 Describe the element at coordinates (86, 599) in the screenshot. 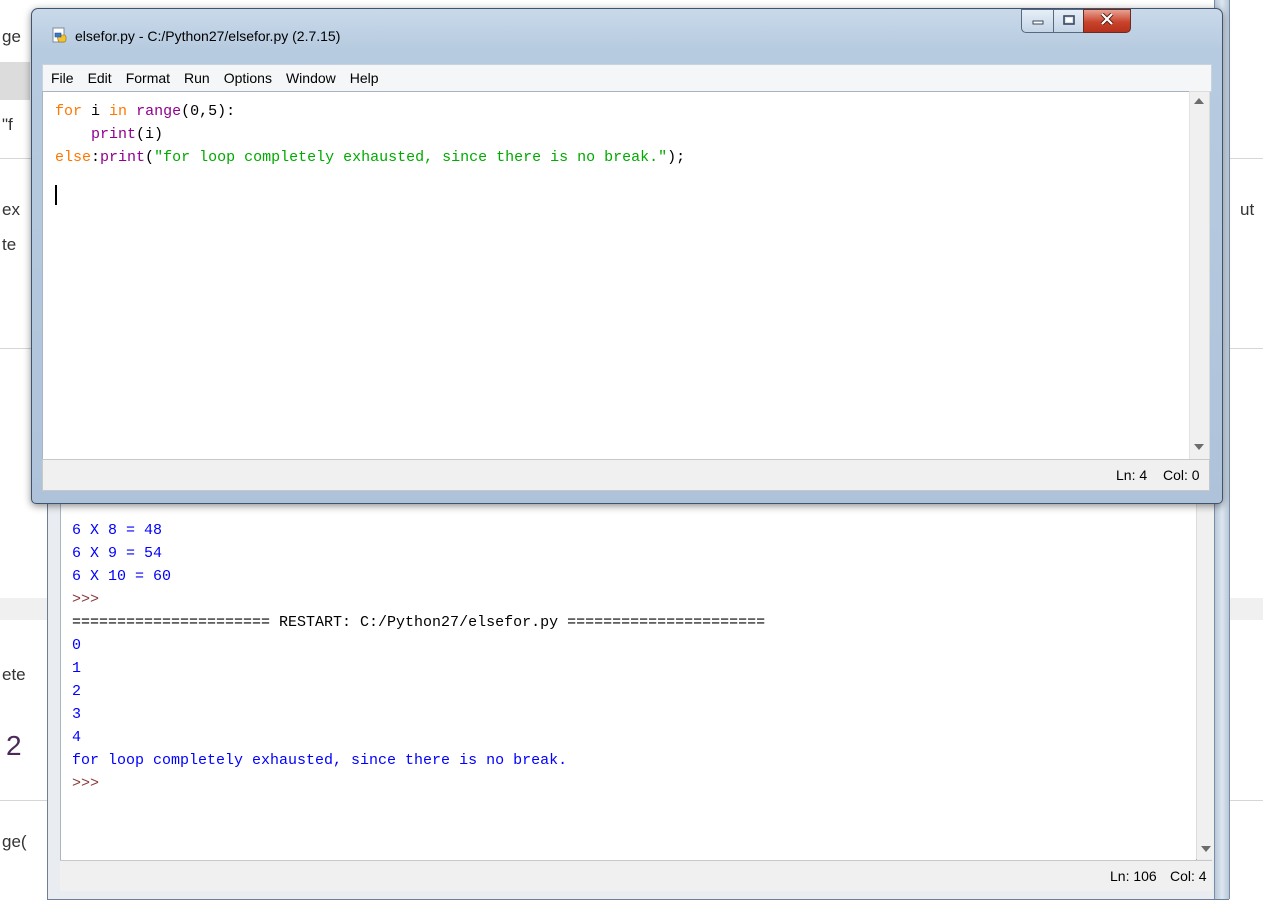

I see `shell-prompt: >>>` at that location.